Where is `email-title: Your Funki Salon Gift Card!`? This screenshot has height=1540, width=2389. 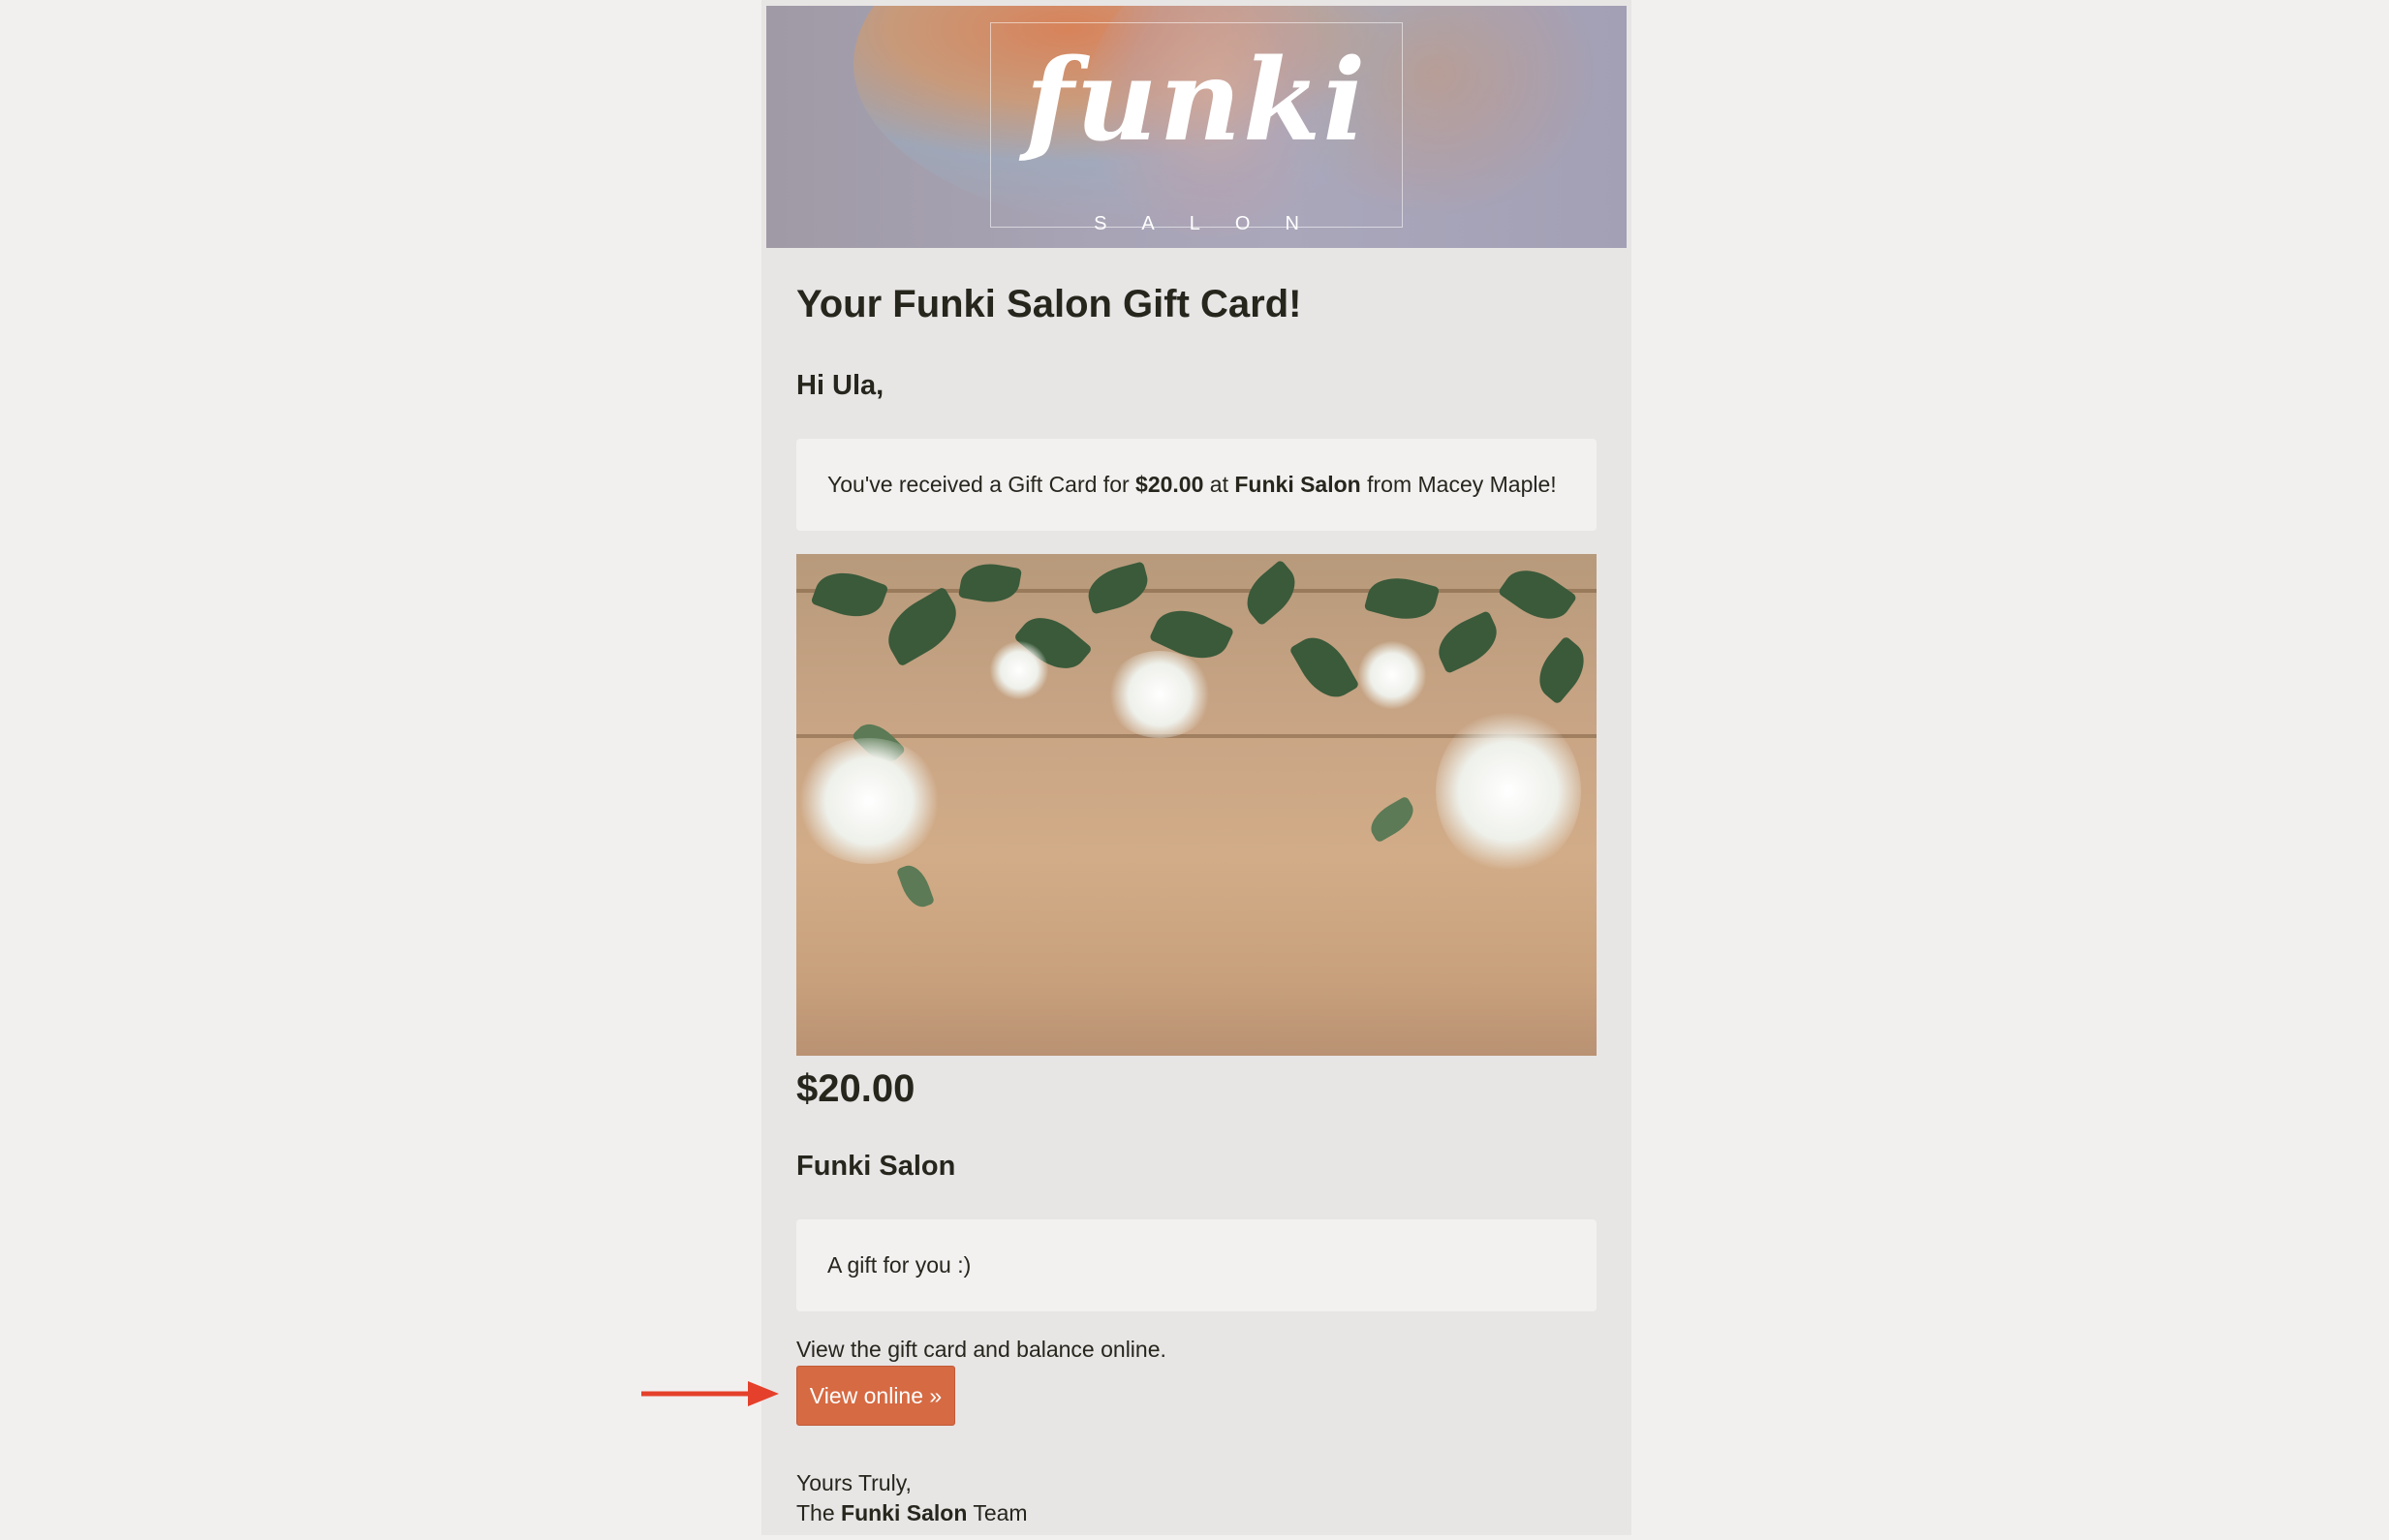 email-title: Your Funki Salon Gift Card! is located at coordinates (1049, 304).